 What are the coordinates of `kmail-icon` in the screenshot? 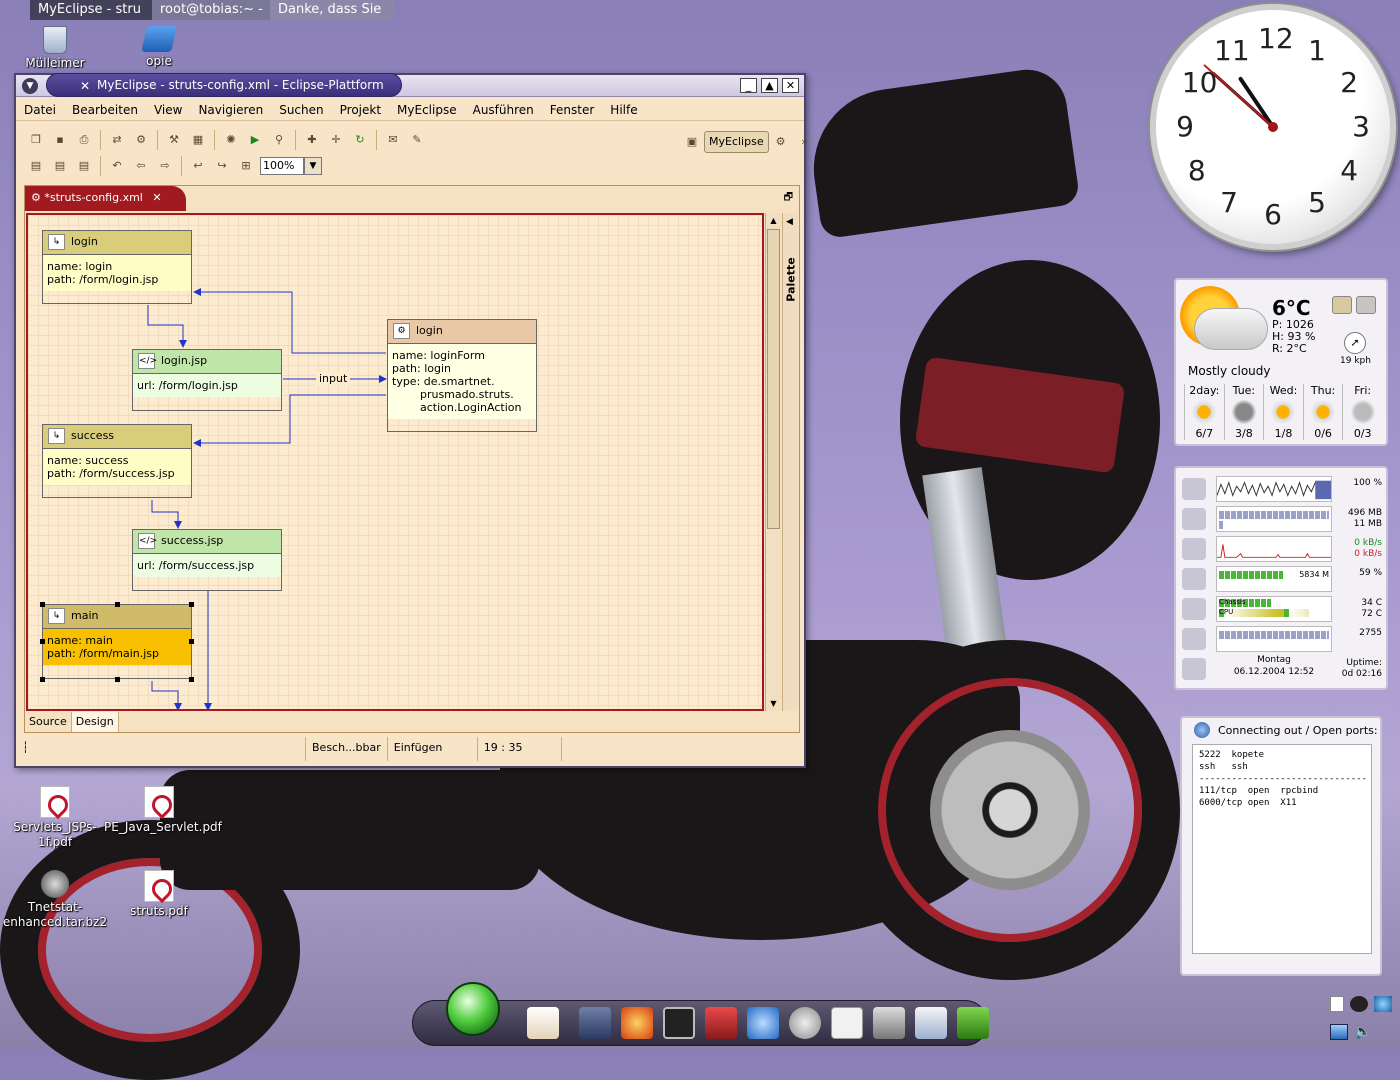 It's located at (931, 1023).